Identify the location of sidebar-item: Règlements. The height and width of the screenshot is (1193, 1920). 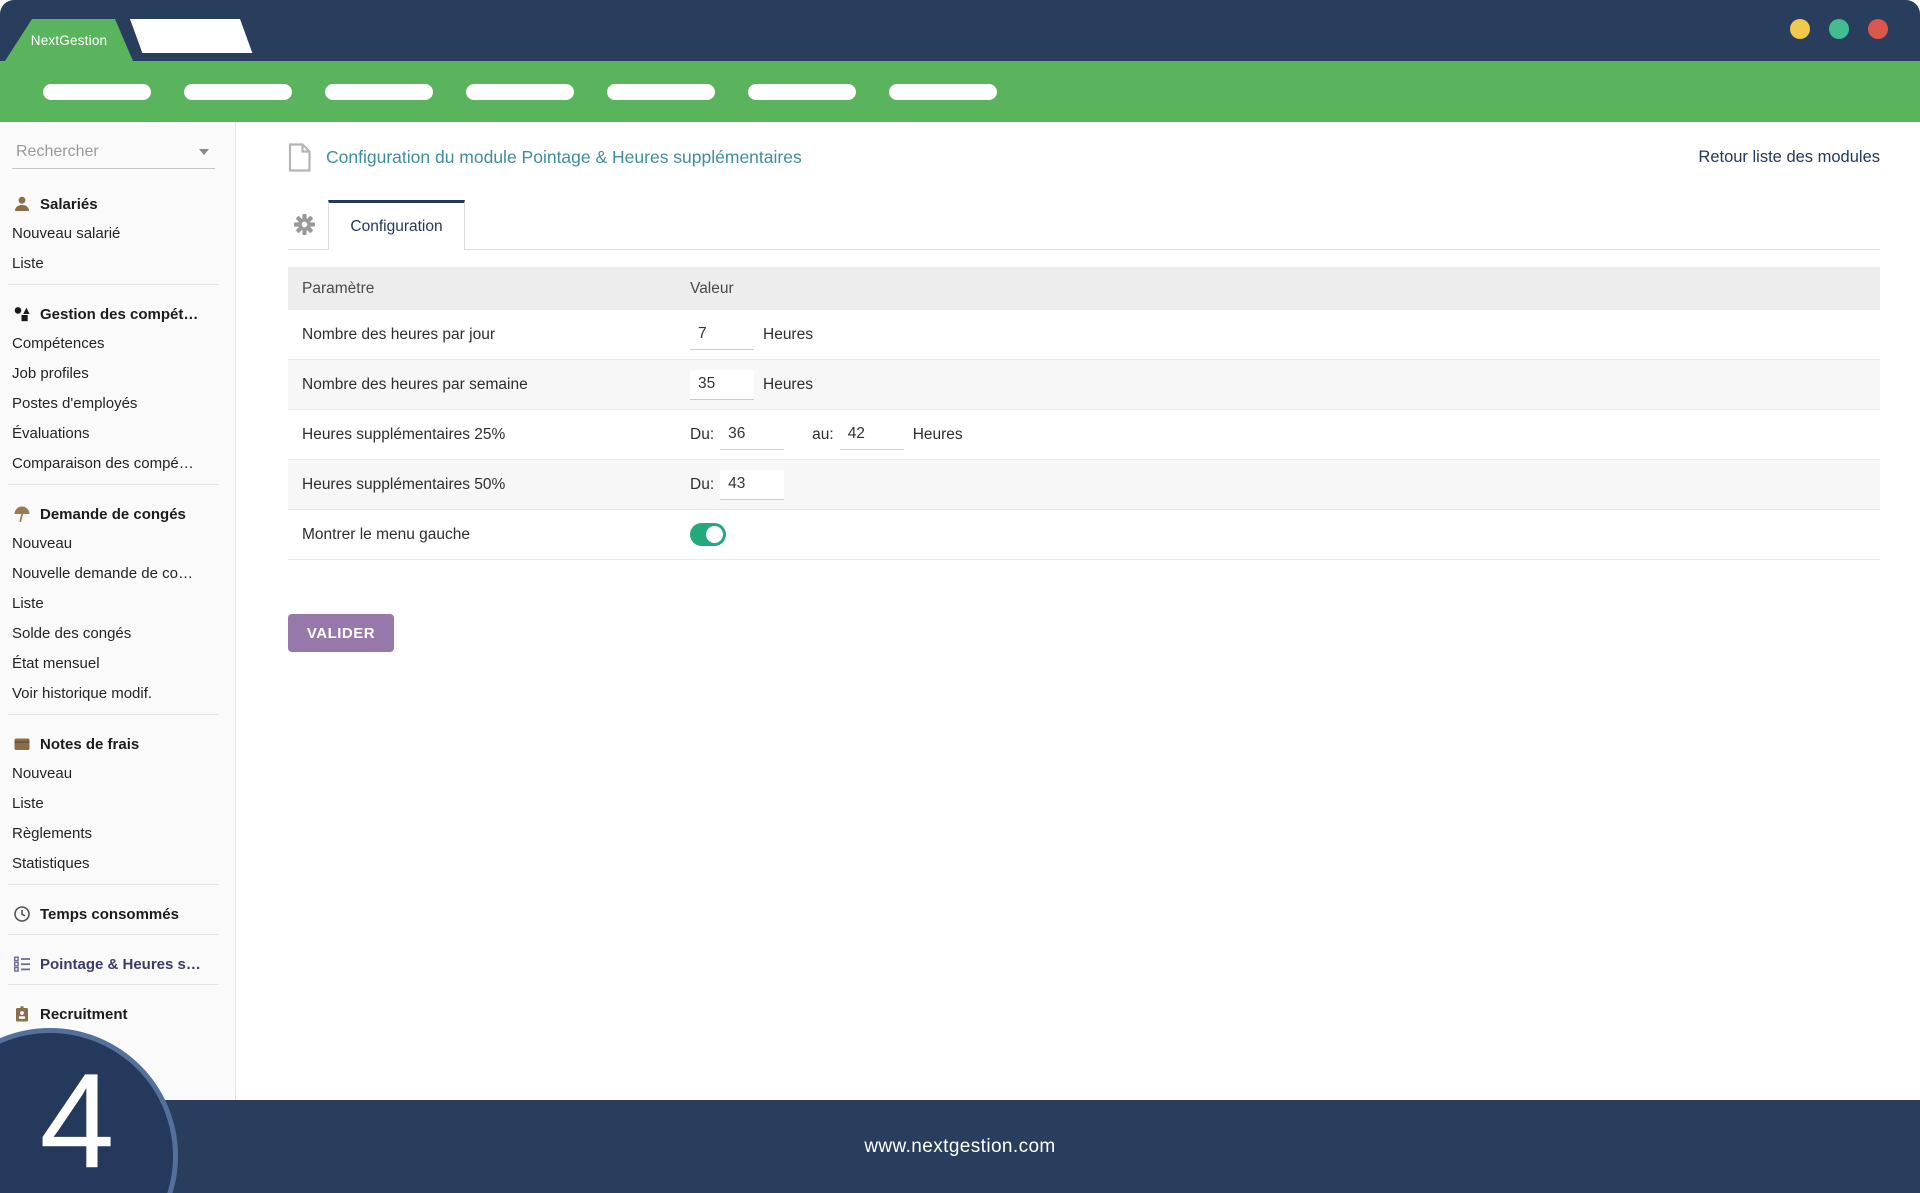
(123, 834).